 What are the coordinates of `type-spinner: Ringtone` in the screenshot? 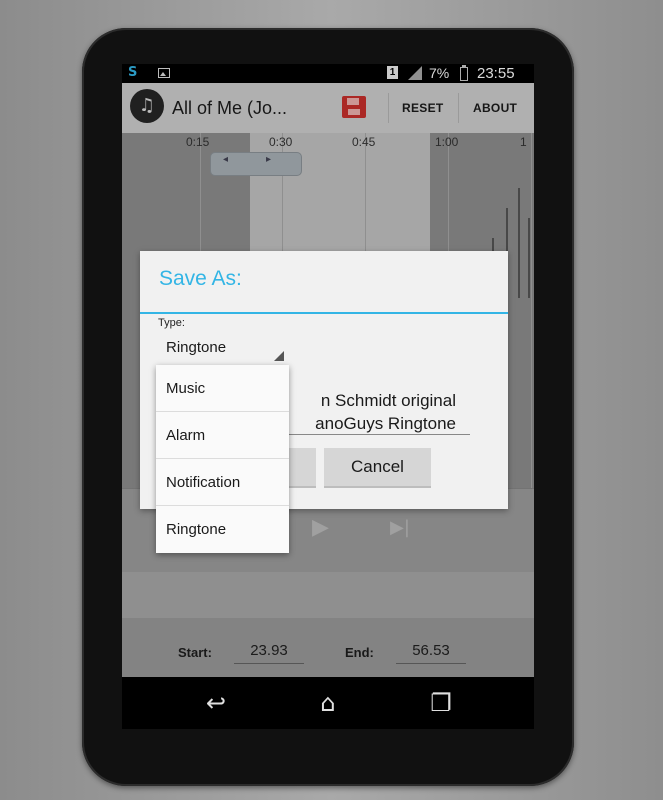 It's located at (221, 349).